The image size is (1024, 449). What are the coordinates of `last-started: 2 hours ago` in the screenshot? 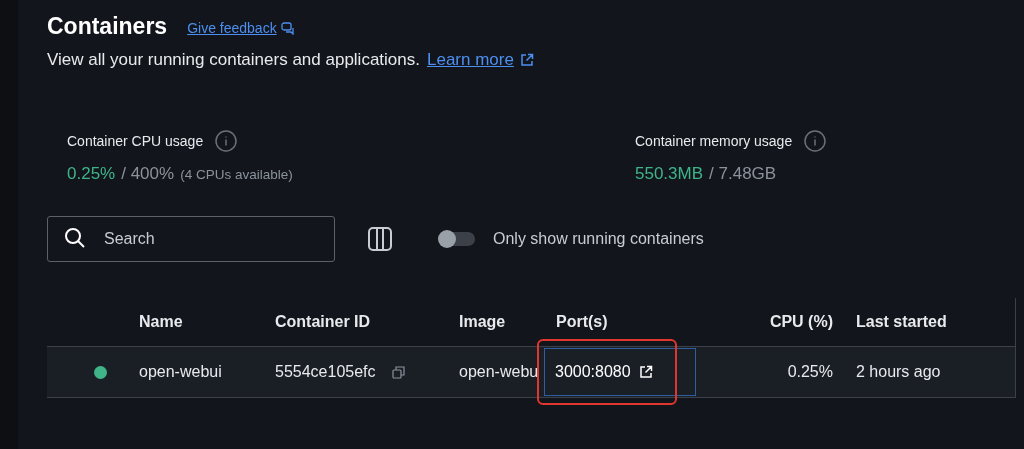 It's located at (899, 372).